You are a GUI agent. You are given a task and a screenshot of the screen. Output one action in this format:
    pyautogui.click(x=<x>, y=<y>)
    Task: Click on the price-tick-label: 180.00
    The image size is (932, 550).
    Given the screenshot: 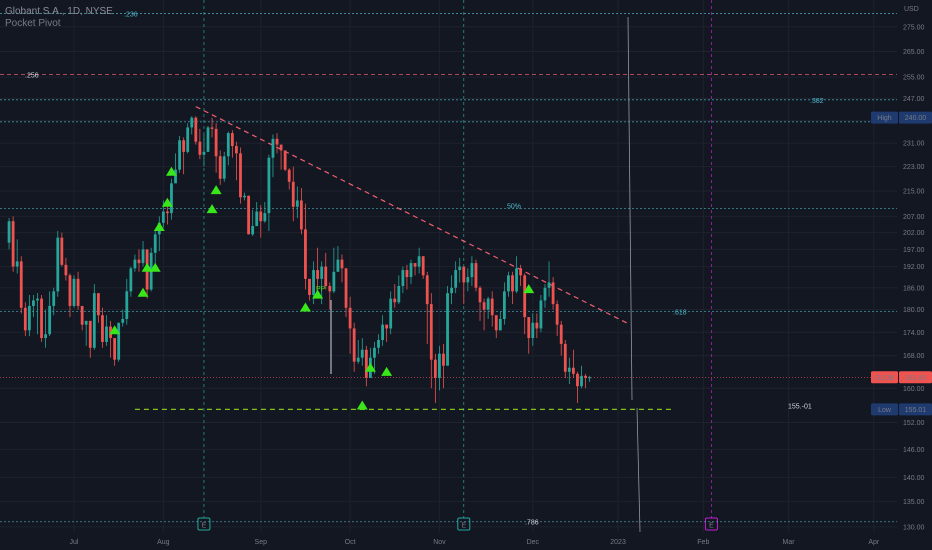 What is the action you would take?
    pyautogui.click(x=914, y=310)
    